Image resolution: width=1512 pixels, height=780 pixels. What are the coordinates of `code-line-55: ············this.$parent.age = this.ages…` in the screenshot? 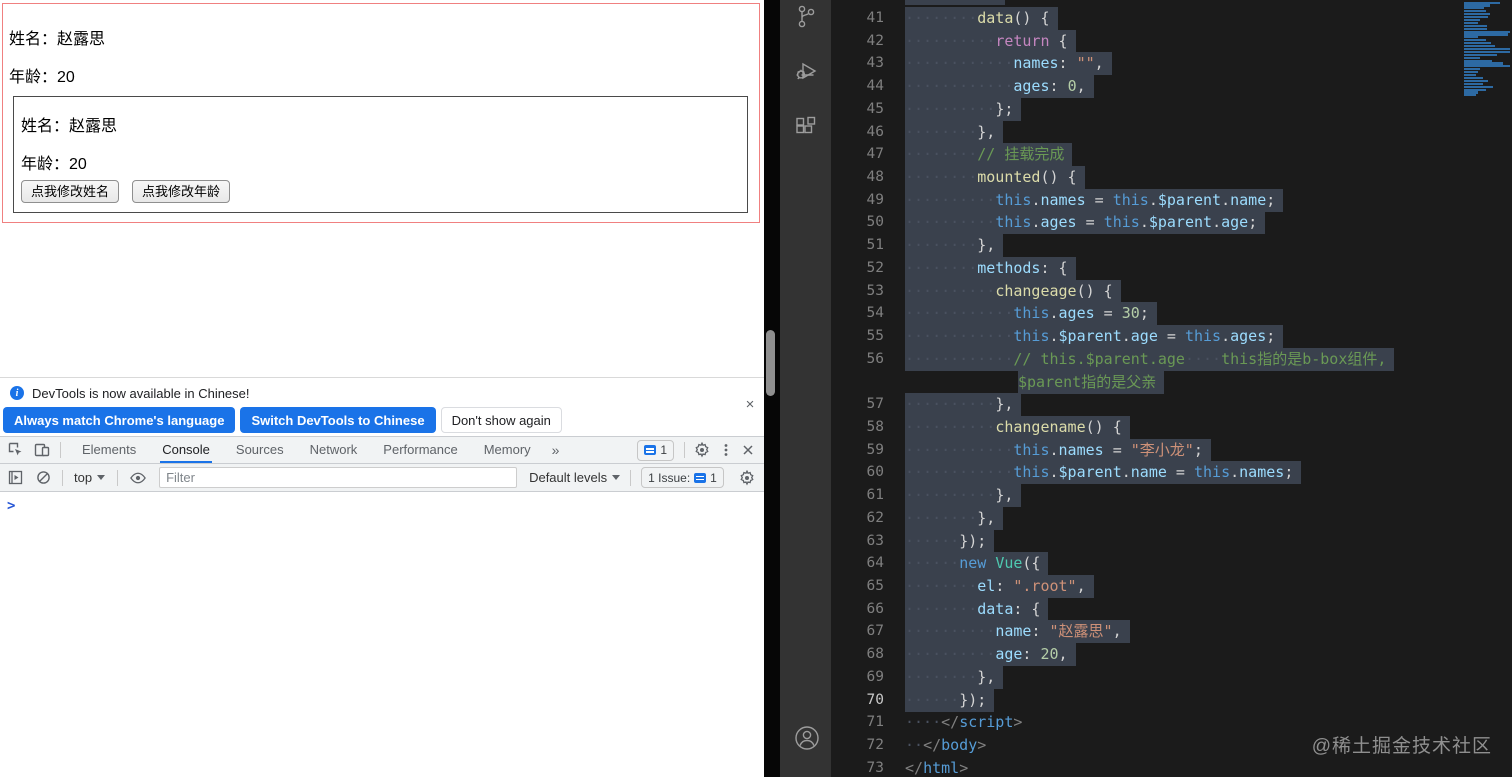 It's located at (1094, 337).